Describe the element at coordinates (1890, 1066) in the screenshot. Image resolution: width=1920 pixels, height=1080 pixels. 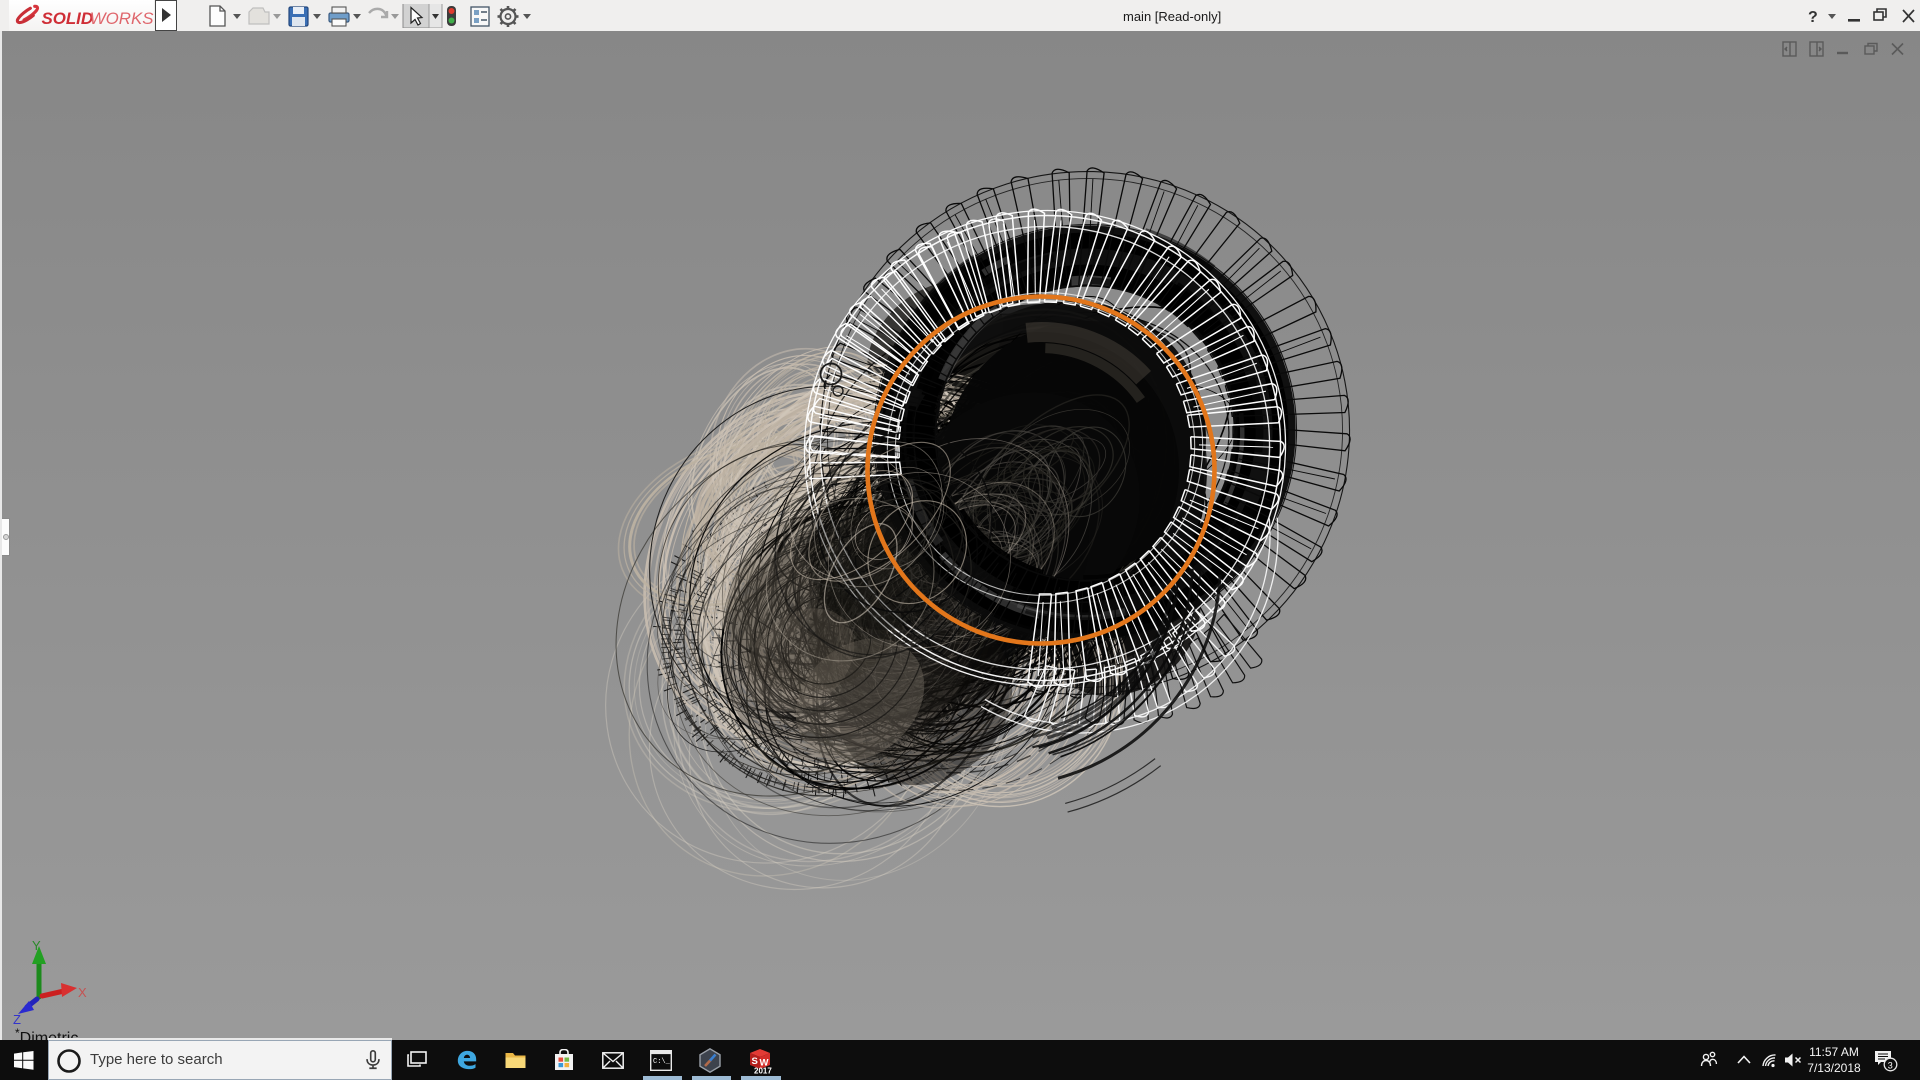
I see `svg-text: 3` at that location.